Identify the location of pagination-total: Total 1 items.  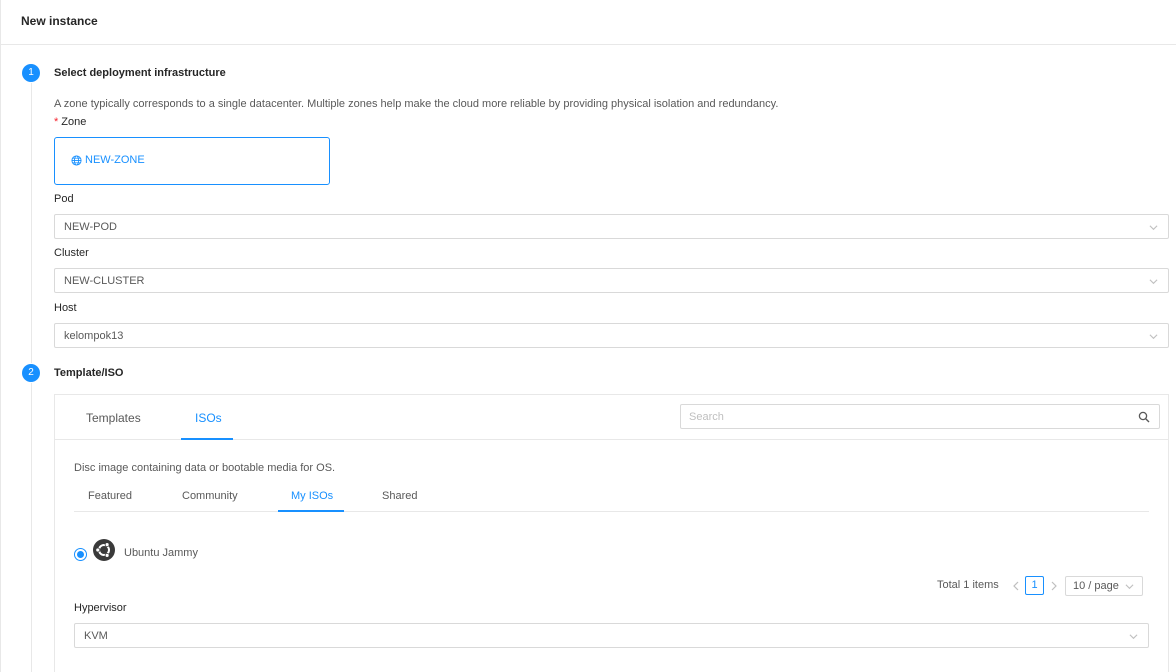
(968, 585).